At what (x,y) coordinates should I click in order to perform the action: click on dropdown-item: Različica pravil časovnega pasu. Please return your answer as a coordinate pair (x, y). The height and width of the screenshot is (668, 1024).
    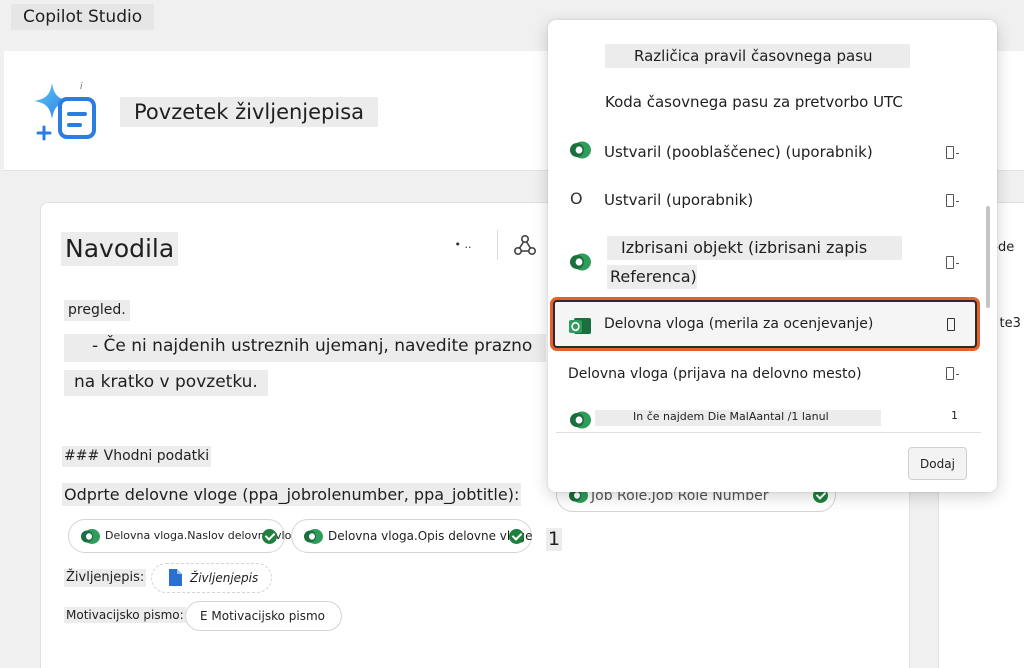
    Looking at the image, I should click on (757, 56).